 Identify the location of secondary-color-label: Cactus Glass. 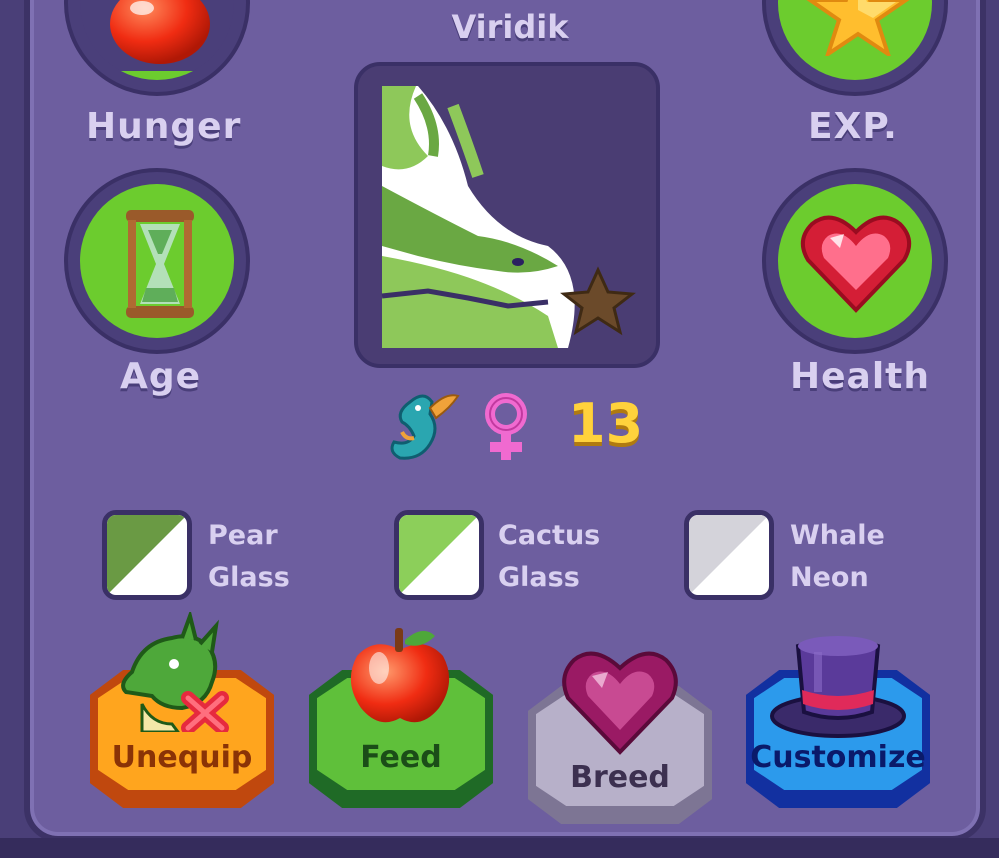
(549, 557).